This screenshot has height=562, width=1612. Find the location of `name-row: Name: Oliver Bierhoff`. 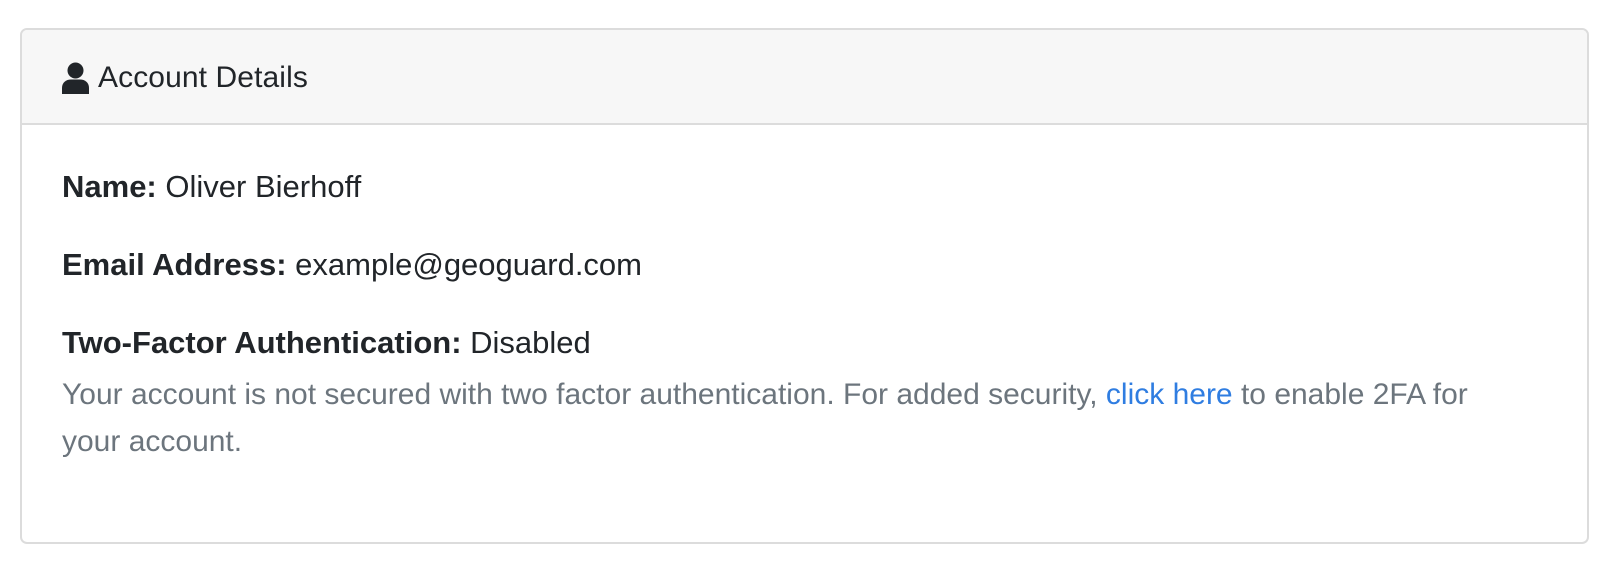

name-row: Name: Oliver Bierhoff is located at coordinates (804, 187).